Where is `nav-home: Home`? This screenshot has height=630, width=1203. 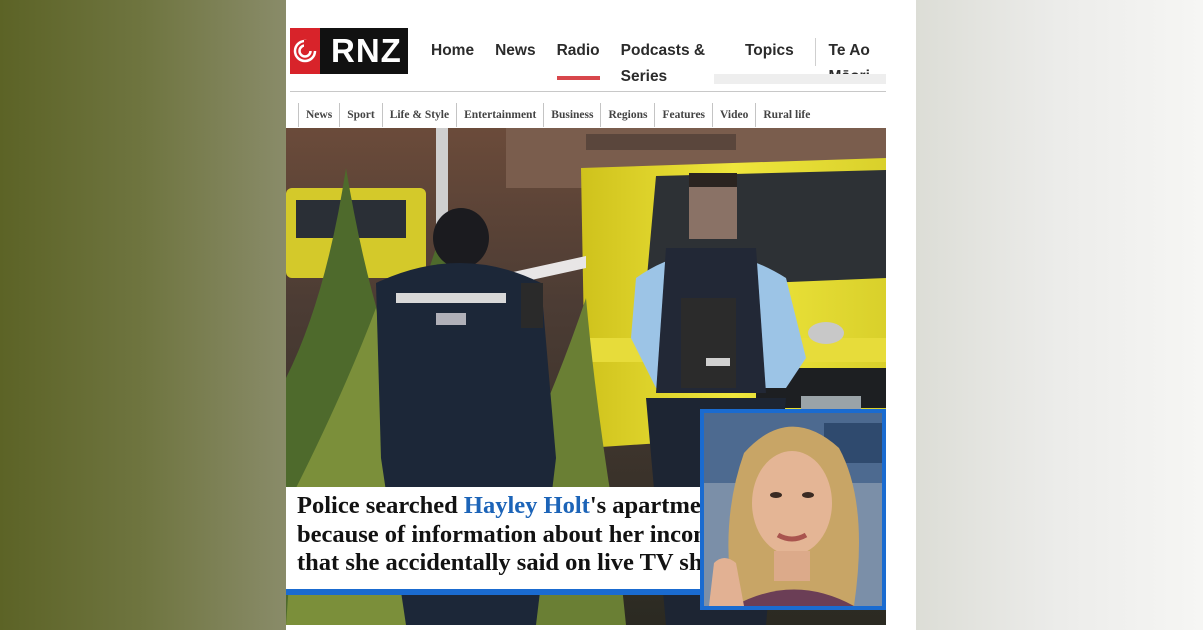 nav-home: Home is located at coordinates (452, 58).